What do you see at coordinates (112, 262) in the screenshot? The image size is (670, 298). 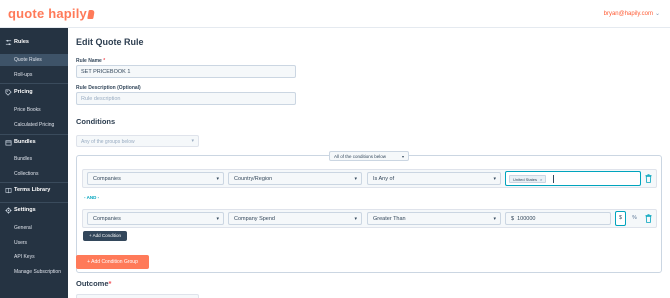 I see `add-condition-group-button: + Add Condition Group` at bounding box center [112, 262].